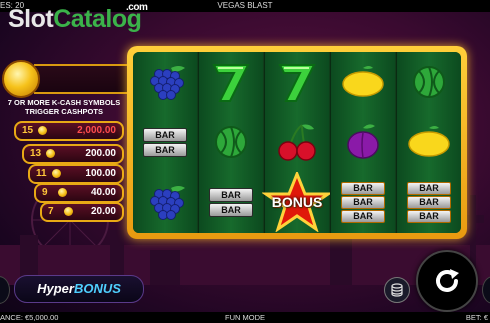 The width and height of the screenshot is (490, 323). I want to click on cherries-symbol, so click(297, 142).